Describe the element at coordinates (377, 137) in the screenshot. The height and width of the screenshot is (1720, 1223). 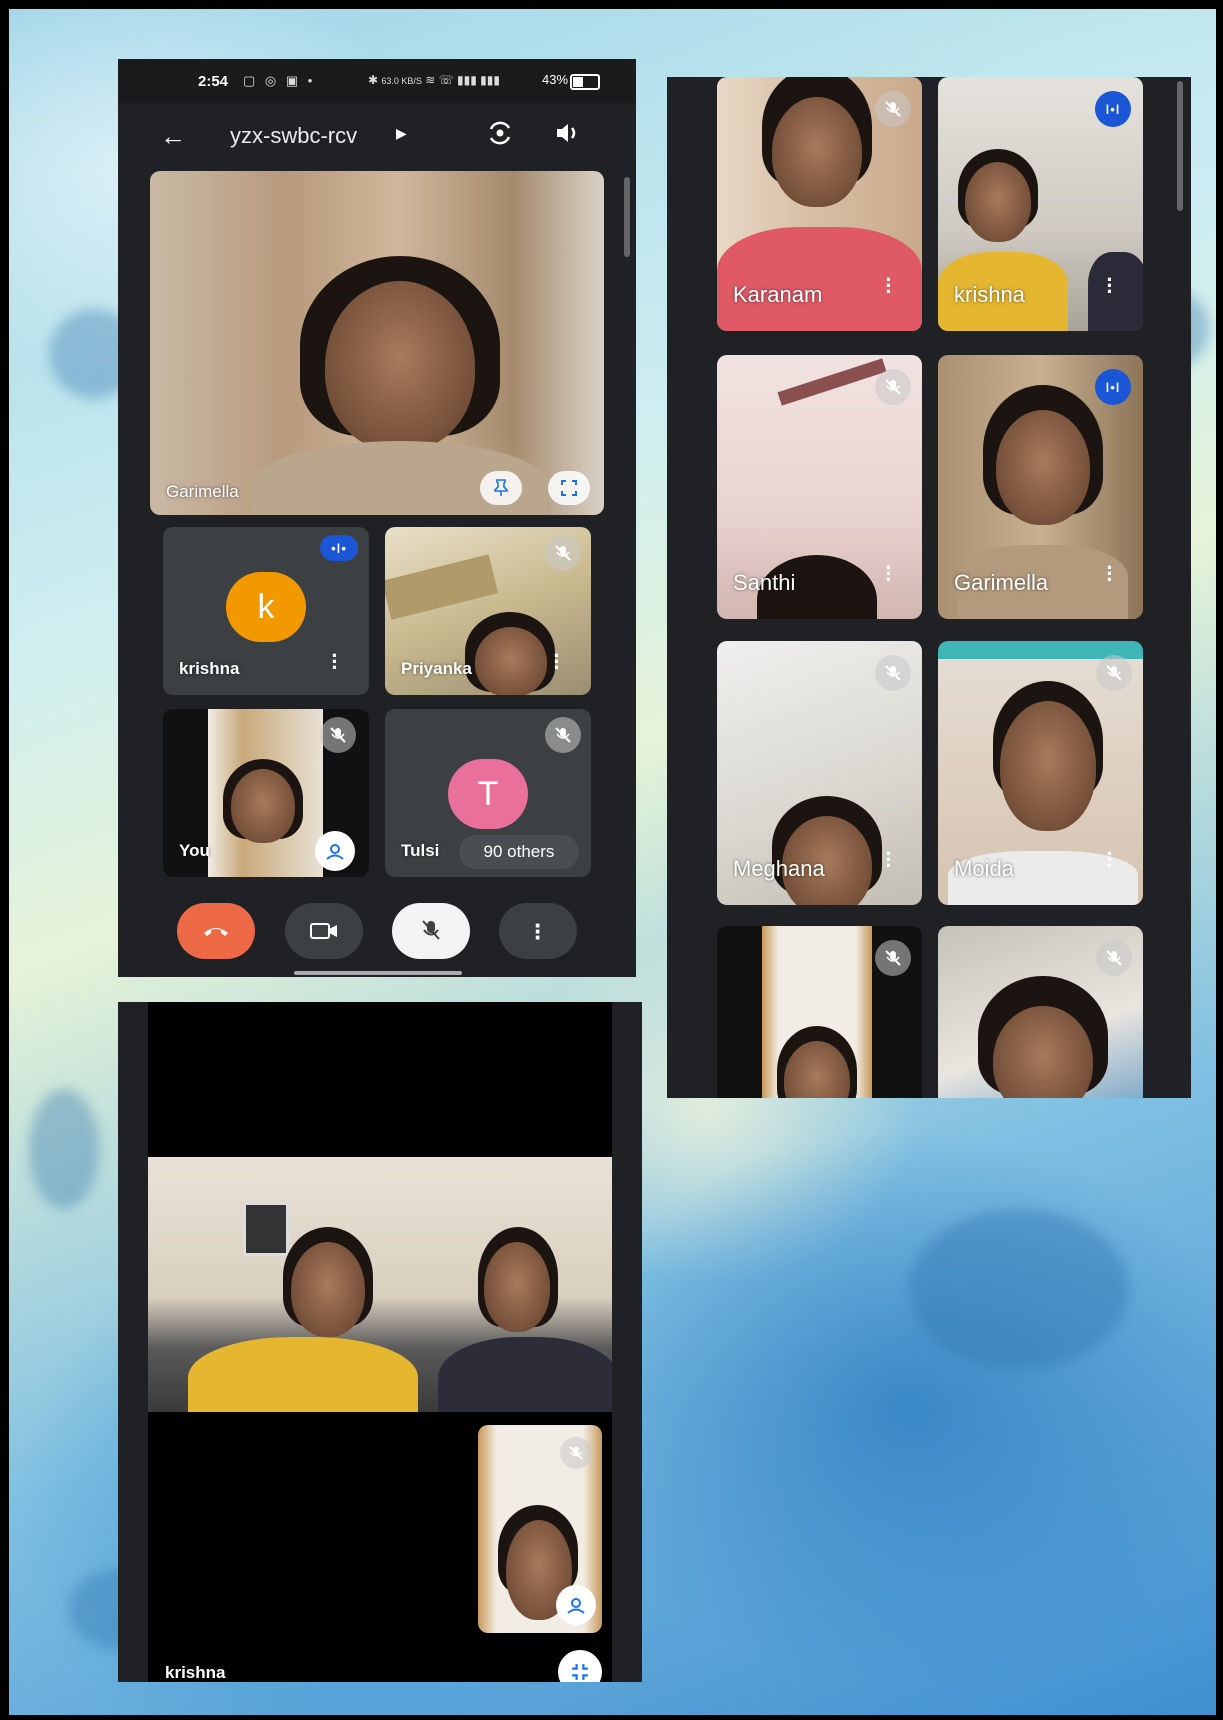
I see `meeting-top-bar: ← yzx-swbc-rcv ▶` at that location.